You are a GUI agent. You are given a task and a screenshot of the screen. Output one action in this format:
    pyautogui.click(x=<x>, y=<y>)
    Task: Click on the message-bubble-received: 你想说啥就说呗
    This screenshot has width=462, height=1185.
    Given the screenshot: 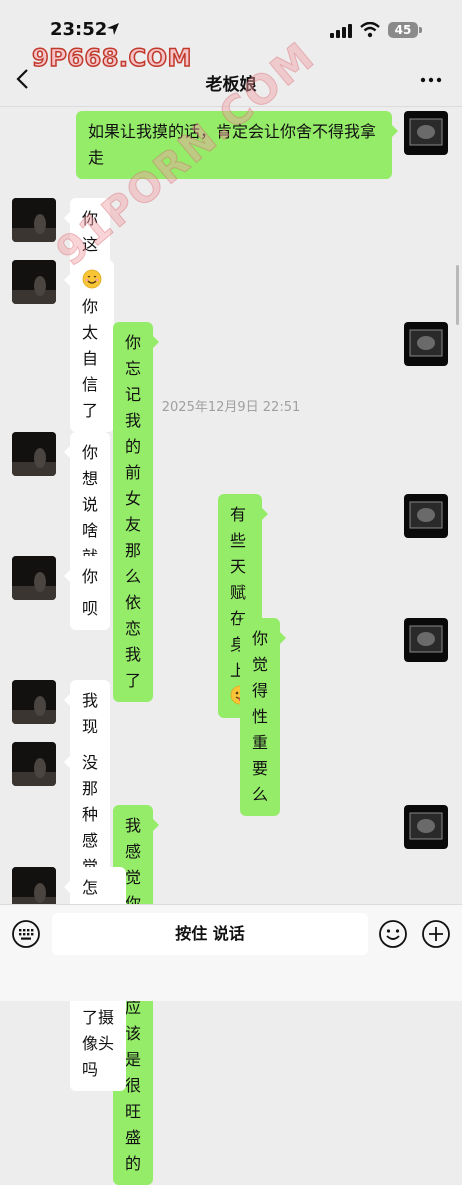 What is the action you would take?
    pyautogui.click(x=87, y=531)
    